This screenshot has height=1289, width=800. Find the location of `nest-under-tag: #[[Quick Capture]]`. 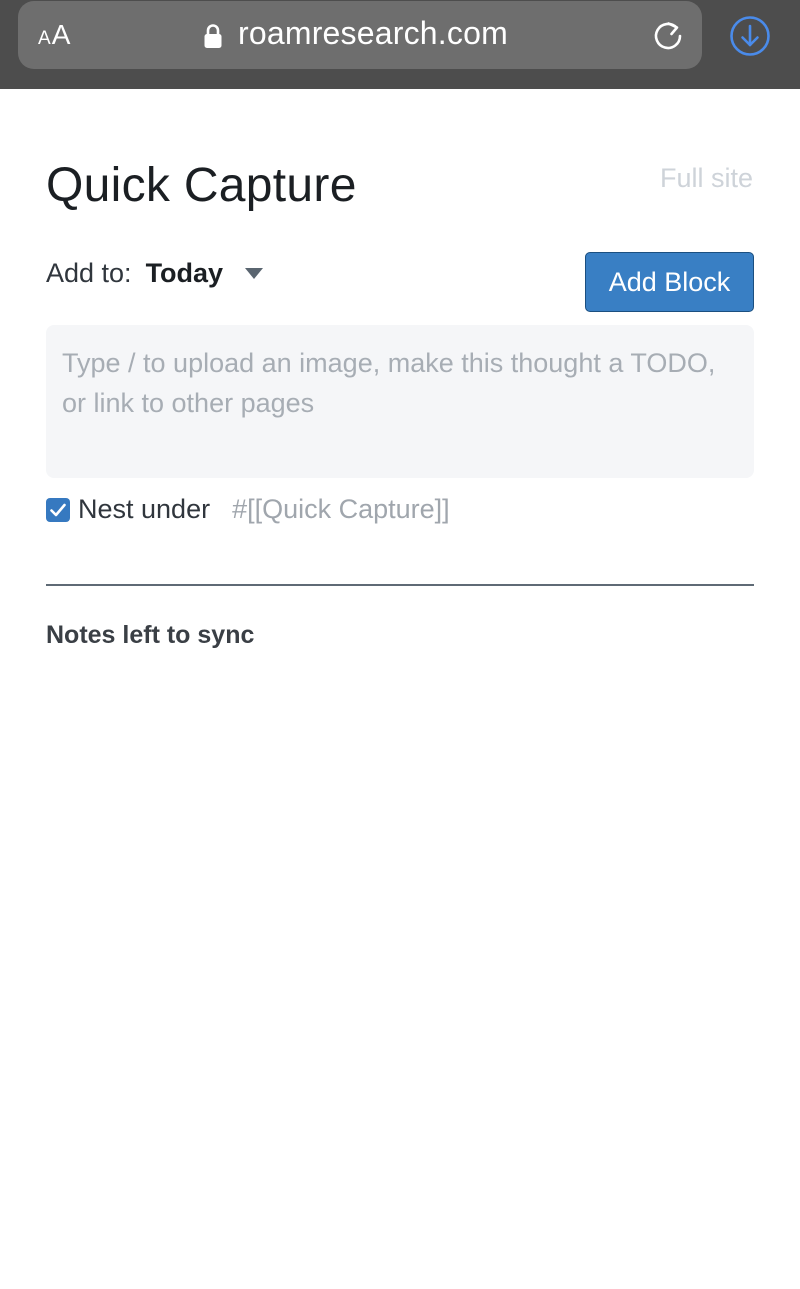

nest-under-tag: #[[Quick Capture]] is located at coordinates (341, 509).